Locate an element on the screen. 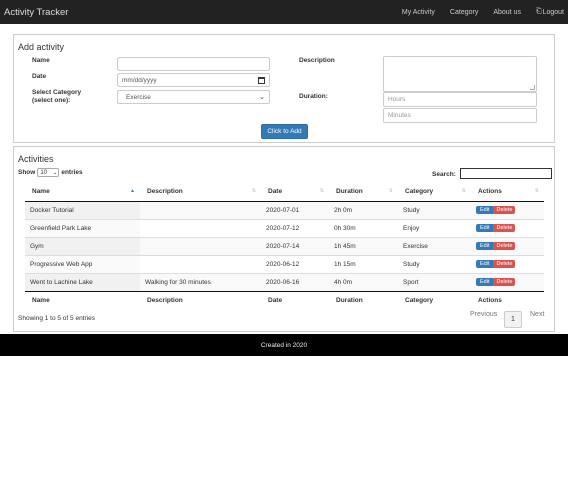  calendar-icon is located at coordinates (261, 80).